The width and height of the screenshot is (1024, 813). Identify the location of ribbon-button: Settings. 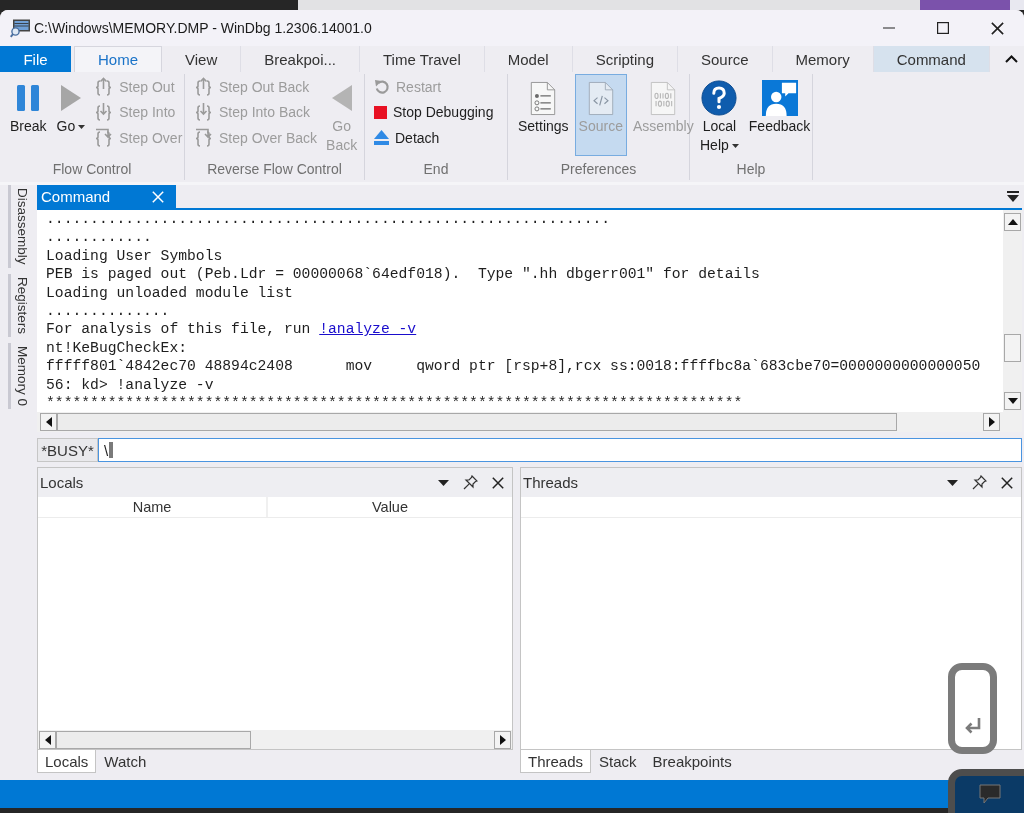
(543, 115).